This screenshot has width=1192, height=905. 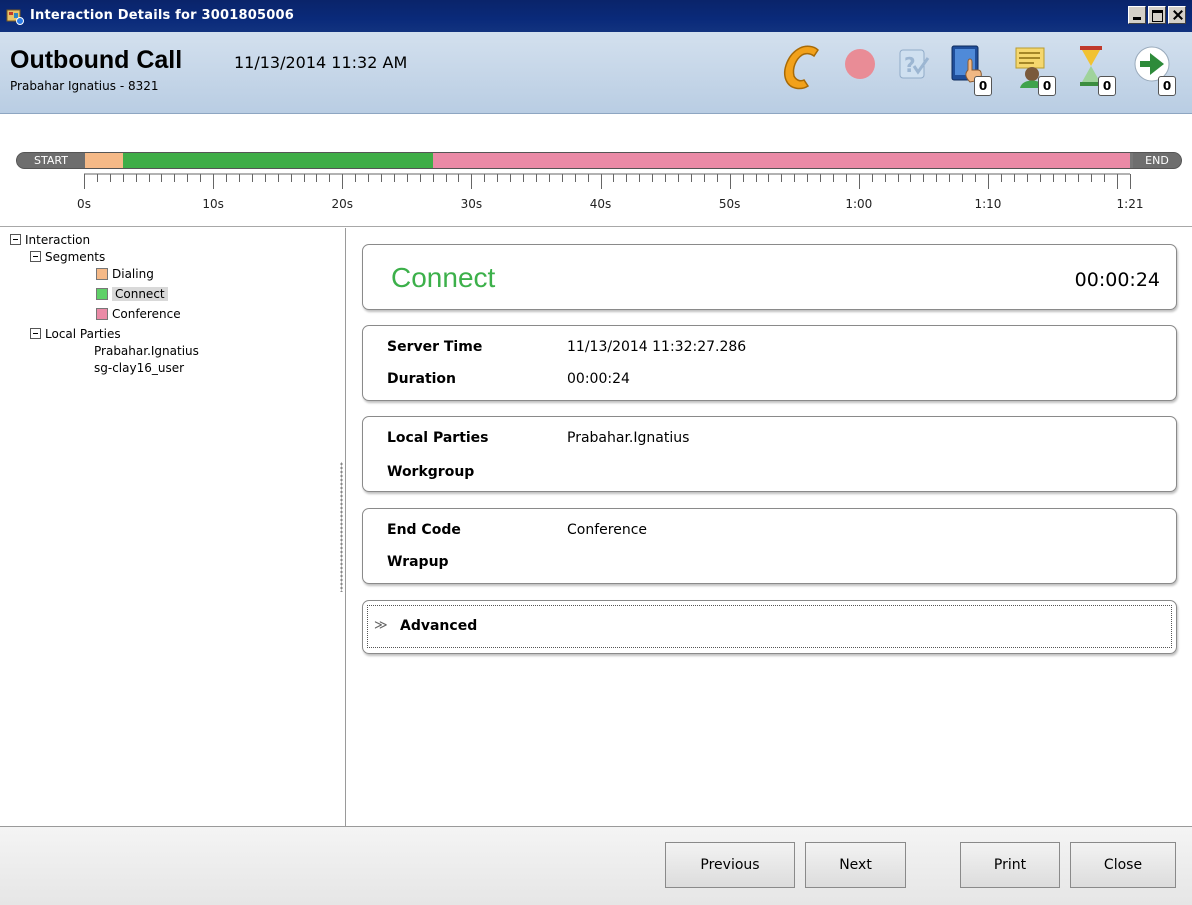 I want to click on advanced-section: ≫ Advanced, so click(x=769, y=627).